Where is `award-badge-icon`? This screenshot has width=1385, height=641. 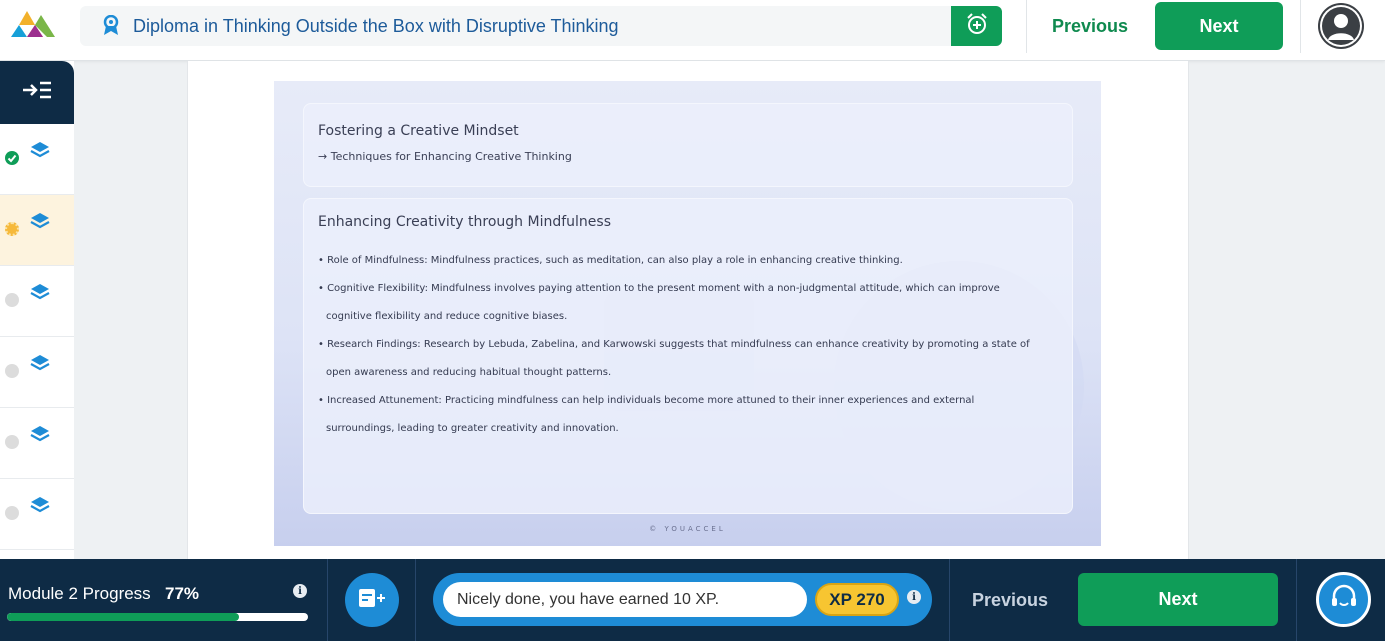
award-badge-icon is located at coordinates (111, 25).